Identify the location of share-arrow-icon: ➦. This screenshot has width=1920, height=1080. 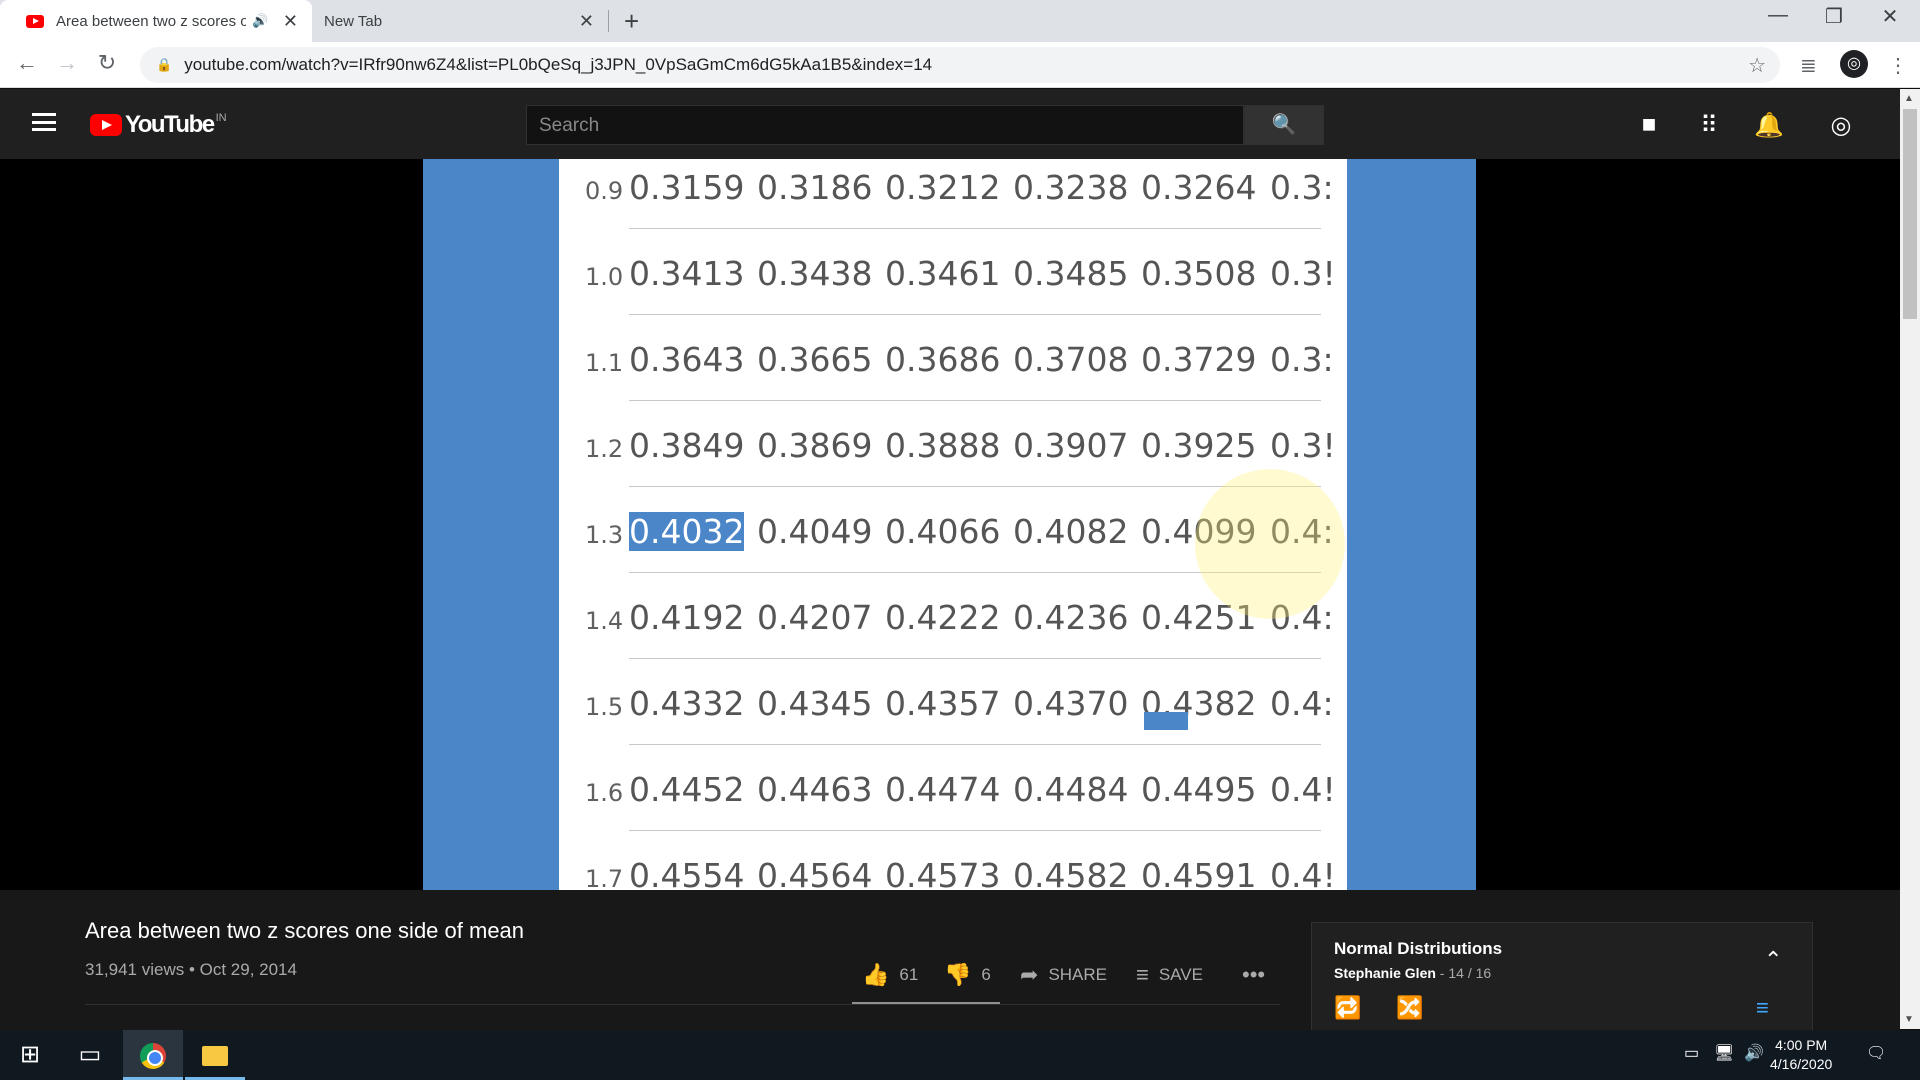
(1029, 974).